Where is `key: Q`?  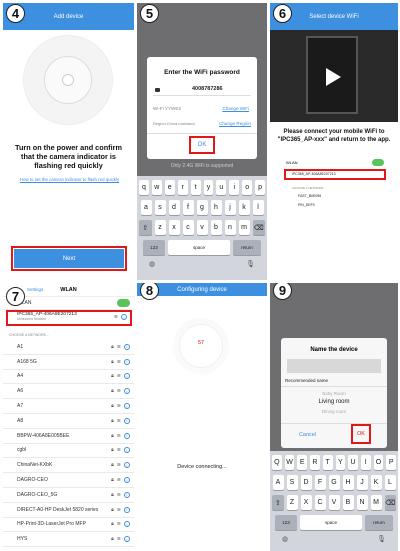
key: Q is located at coordinates (276, 462).